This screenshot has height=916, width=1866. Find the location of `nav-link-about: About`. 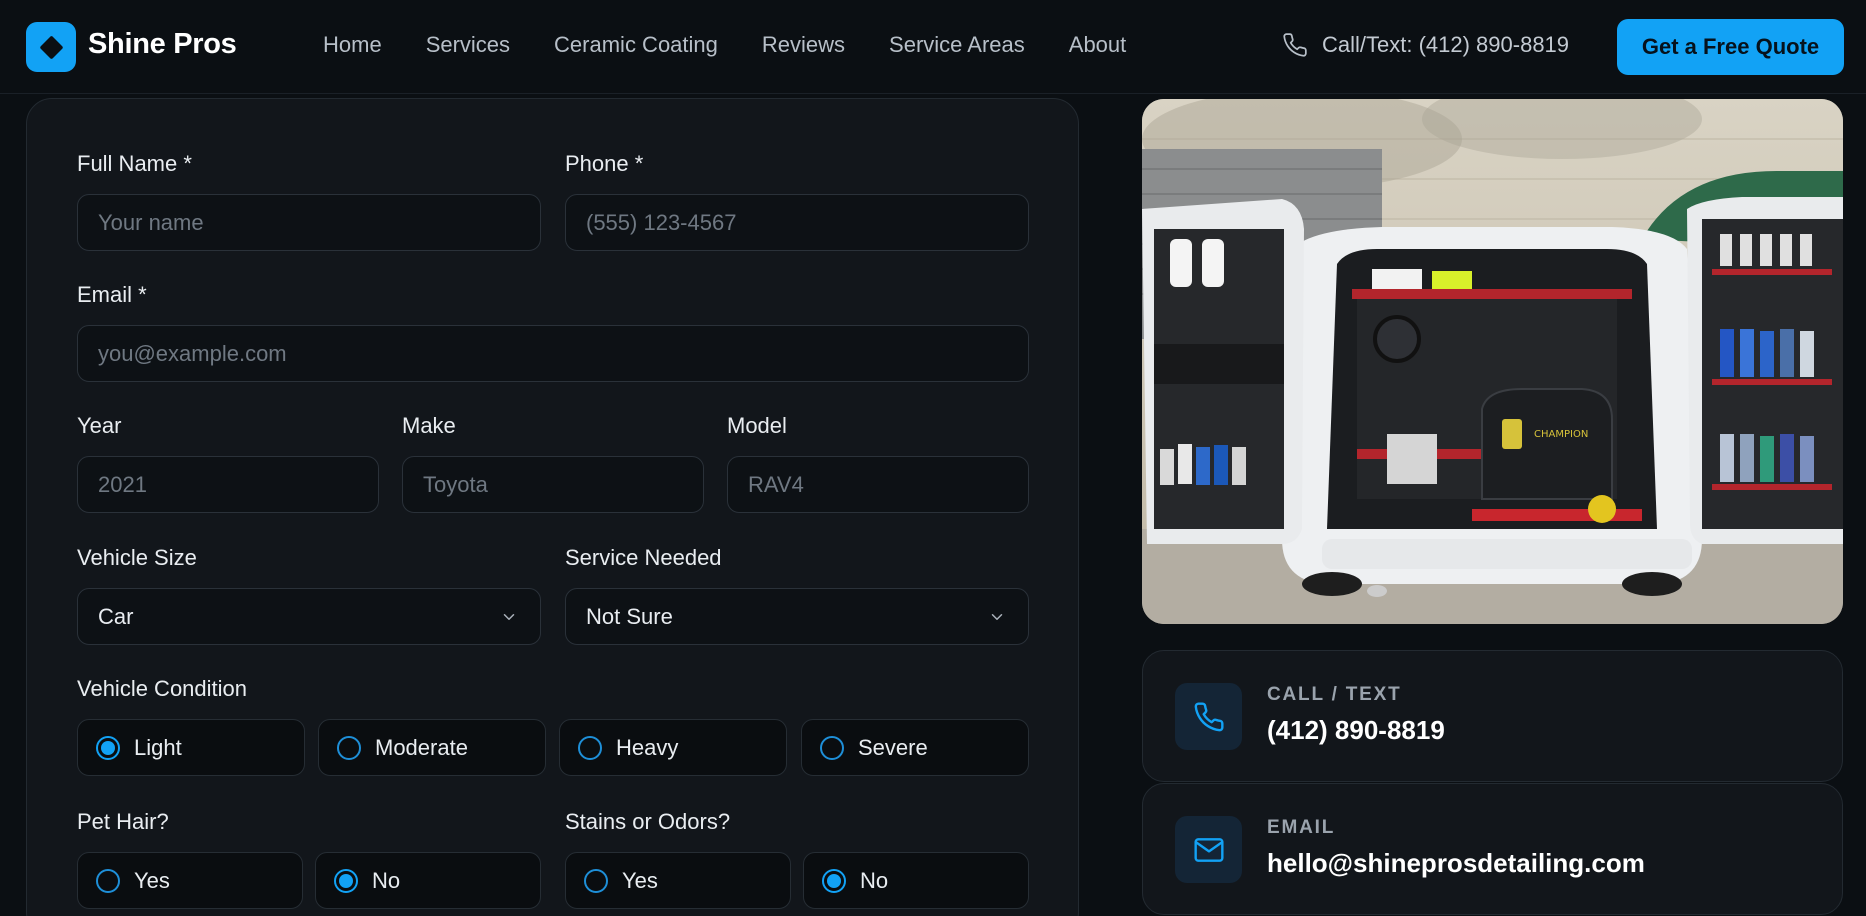

nav-link-about: About is located at coordinates (1098, 45).